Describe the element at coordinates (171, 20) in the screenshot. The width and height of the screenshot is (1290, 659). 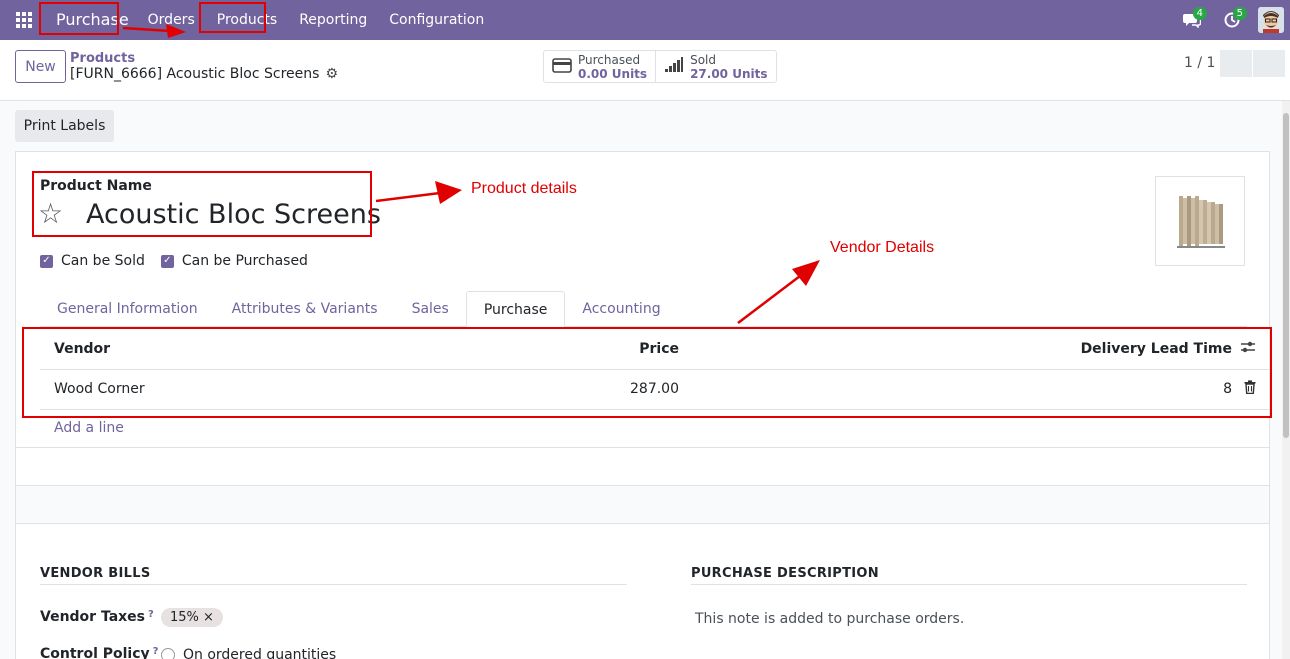
I see `nav-item-orders: Orders` at that location.